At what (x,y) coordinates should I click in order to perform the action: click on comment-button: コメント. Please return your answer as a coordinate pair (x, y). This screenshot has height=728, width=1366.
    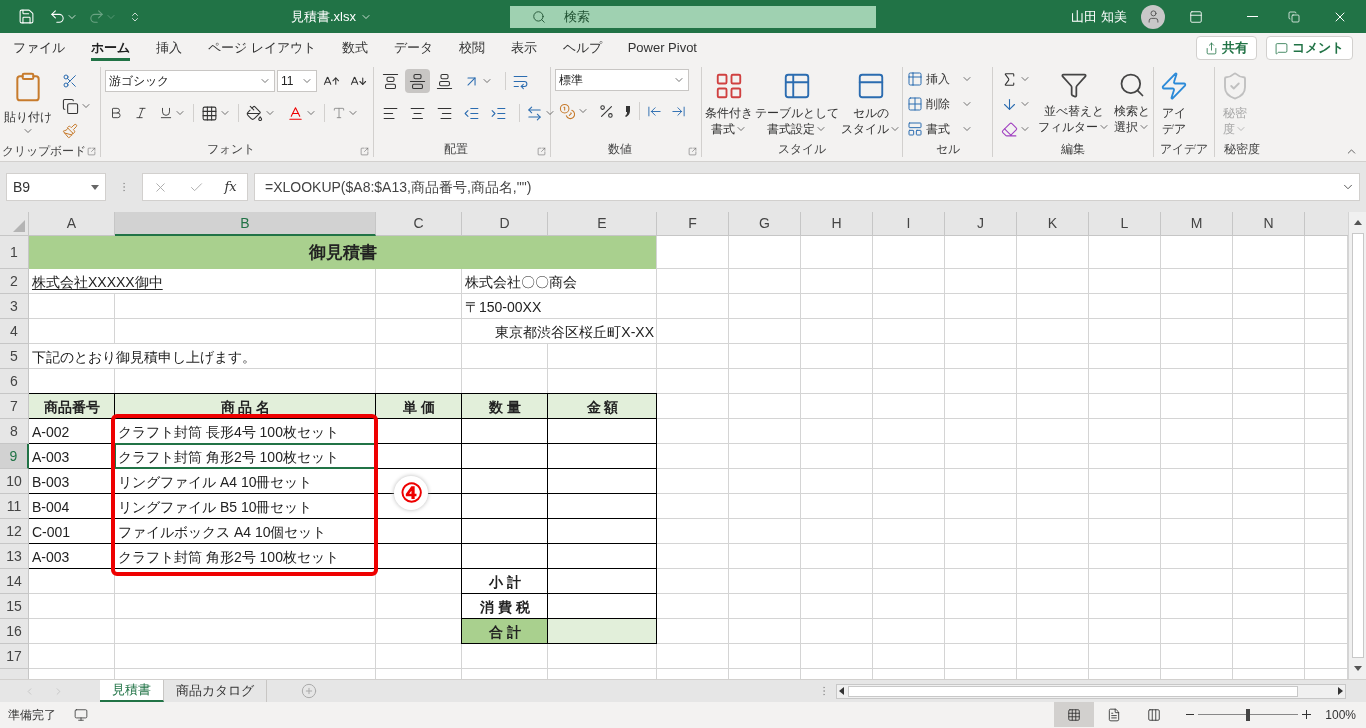
    Looking at the image, I should click on (1309, 48).